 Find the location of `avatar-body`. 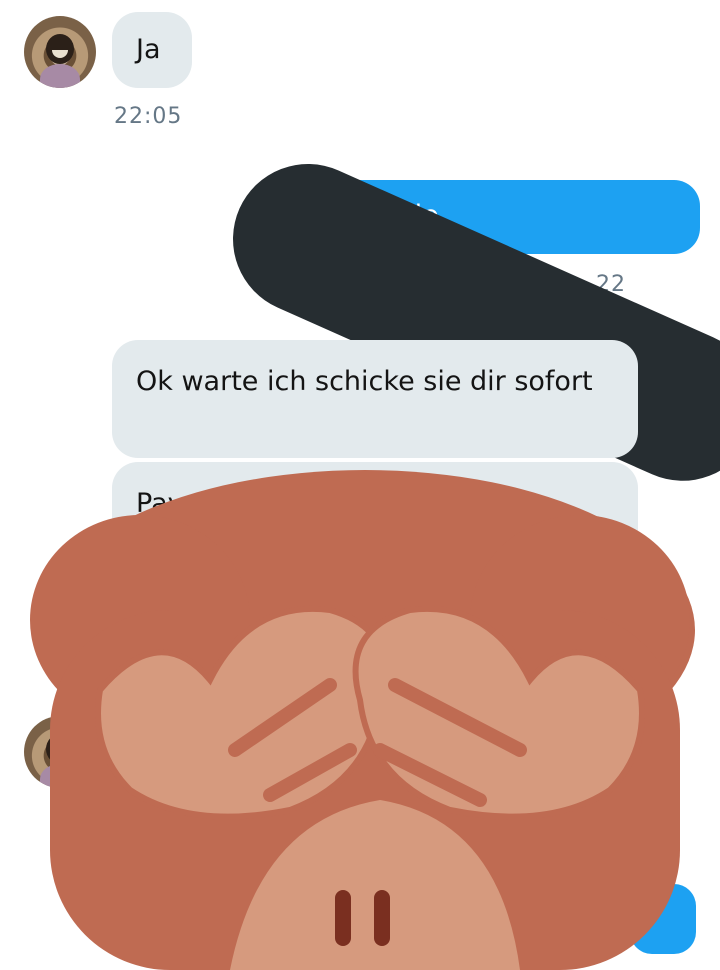

avatar-body is located at coordinates (60, 76).